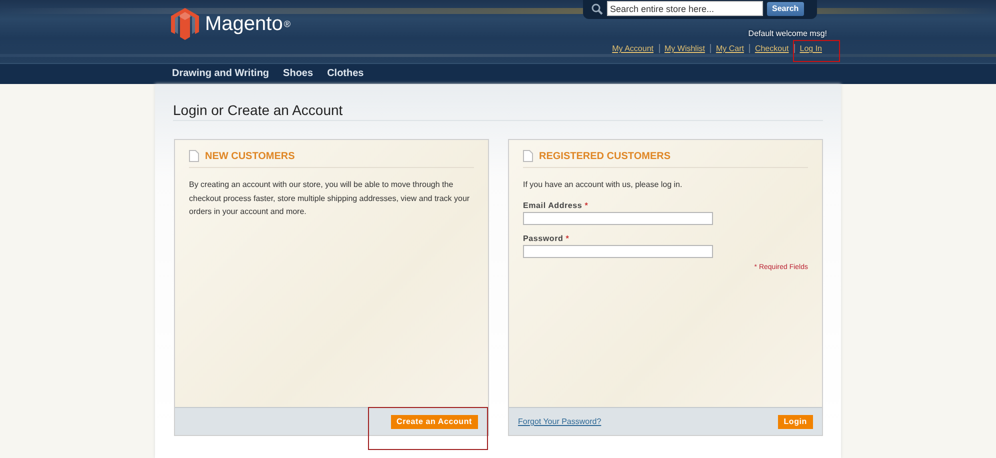 This screenshot has width=996, height=458. I want to click on logo-icon, so click(185, 24).